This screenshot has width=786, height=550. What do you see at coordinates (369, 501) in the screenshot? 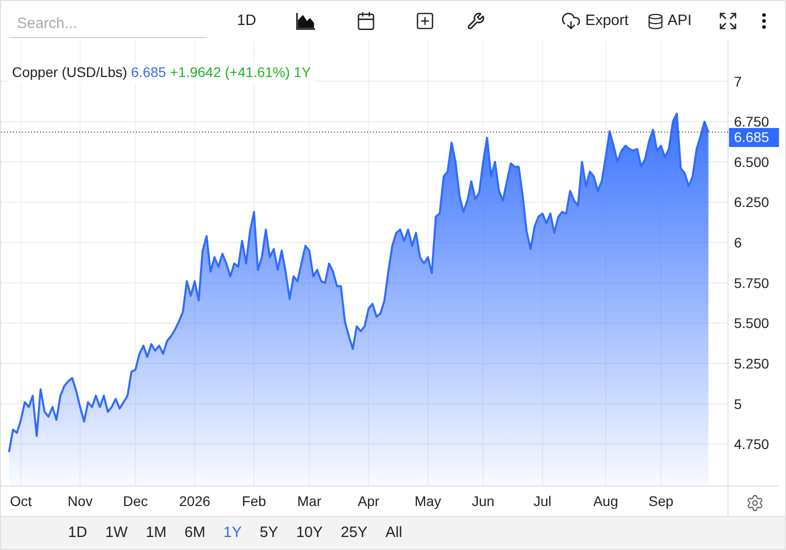
I see `x-axis-label: Apr` at bounding box center [369, 501].